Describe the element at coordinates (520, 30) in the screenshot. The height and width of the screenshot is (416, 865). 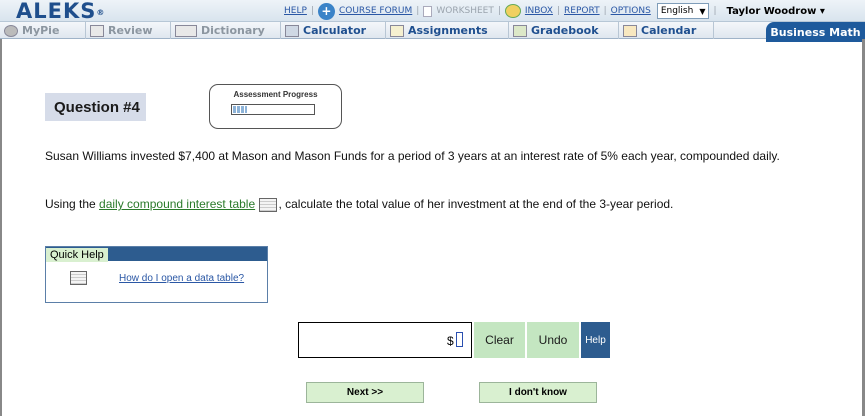
I see `gradebook-icon` at that location.